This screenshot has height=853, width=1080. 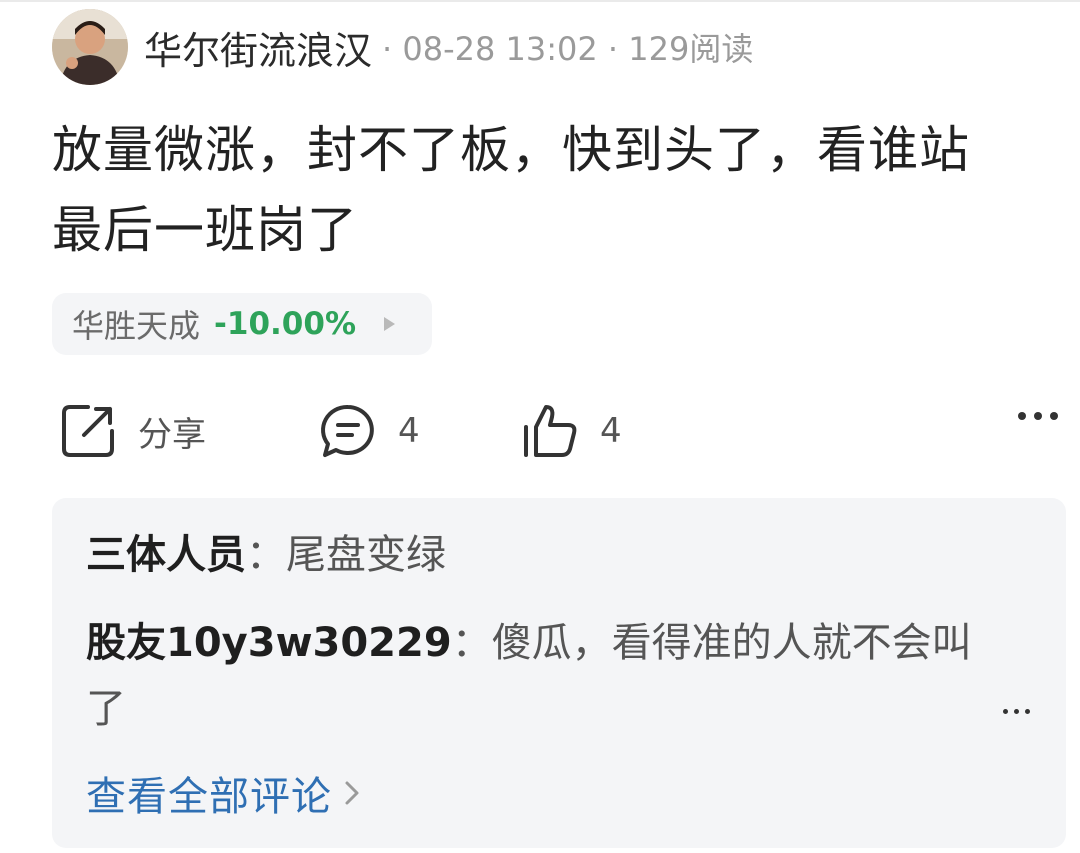 I want to click on view-all-comments-link: 查看全部评论, so click(x=223, y=793).